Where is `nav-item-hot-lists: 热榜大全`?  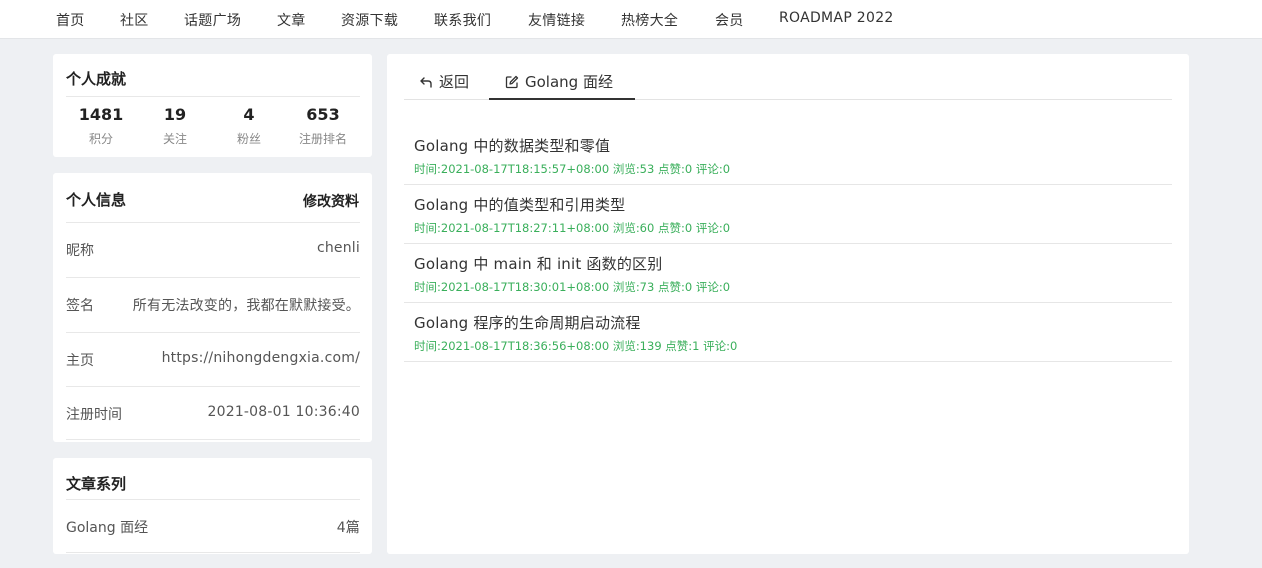
nav-item-hot-lists: 热榜大全 is located at coordinates (649, 20).